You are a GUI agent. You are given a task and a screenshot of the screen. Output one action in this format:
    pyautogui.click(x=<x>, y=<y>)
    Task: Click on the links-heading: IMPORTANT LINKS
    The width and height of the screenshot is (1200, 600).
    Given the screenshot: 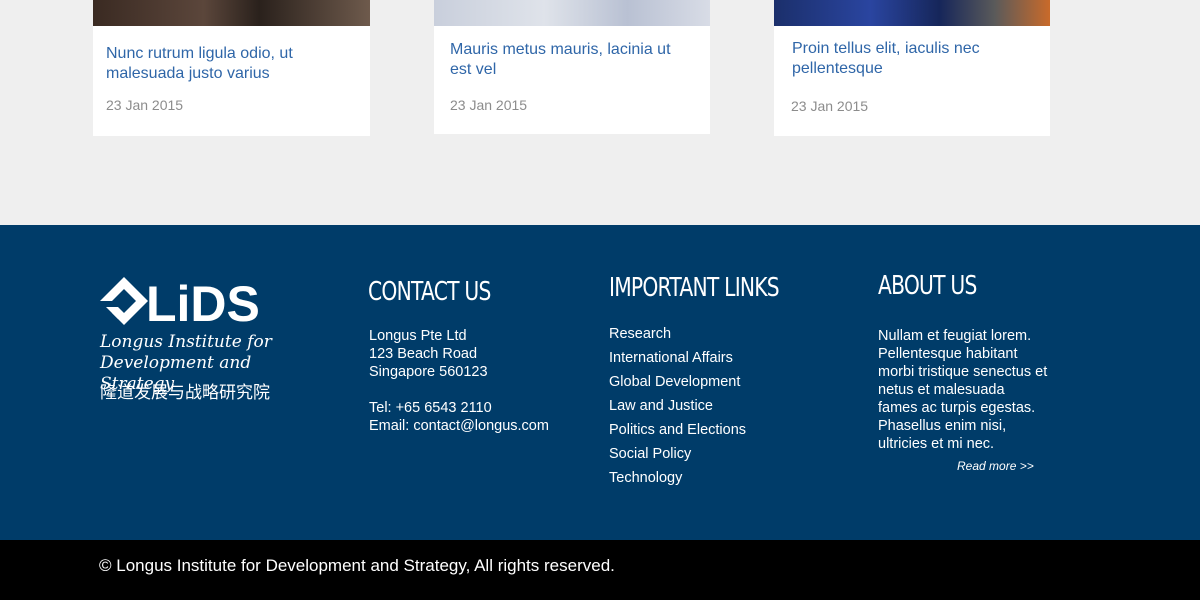 What is the action you would take?
    pyautogui.click(x=694, y=288)
    